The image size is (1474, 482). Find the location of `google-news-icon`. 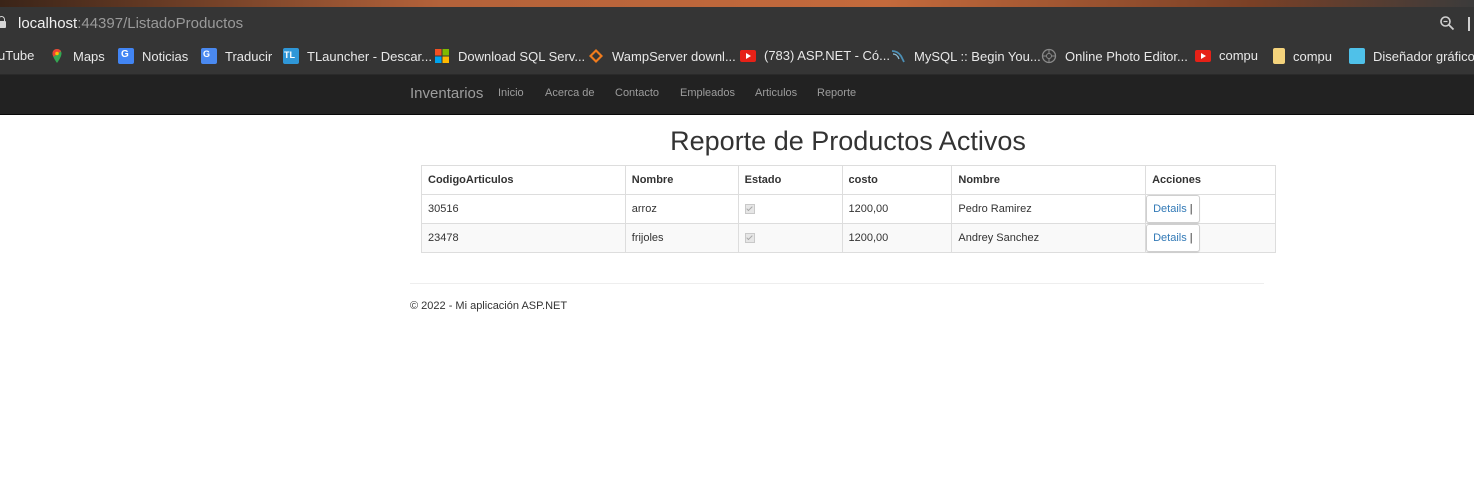

google-news-icon is located at coordinates (126, 56).